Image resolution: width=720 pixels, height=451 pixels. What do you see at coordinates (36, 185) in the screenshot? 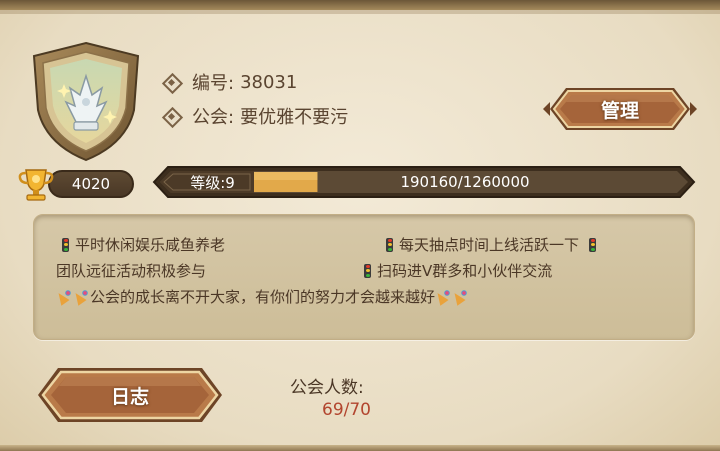
I see `trophy-icon` at bounding box center [36, 185].